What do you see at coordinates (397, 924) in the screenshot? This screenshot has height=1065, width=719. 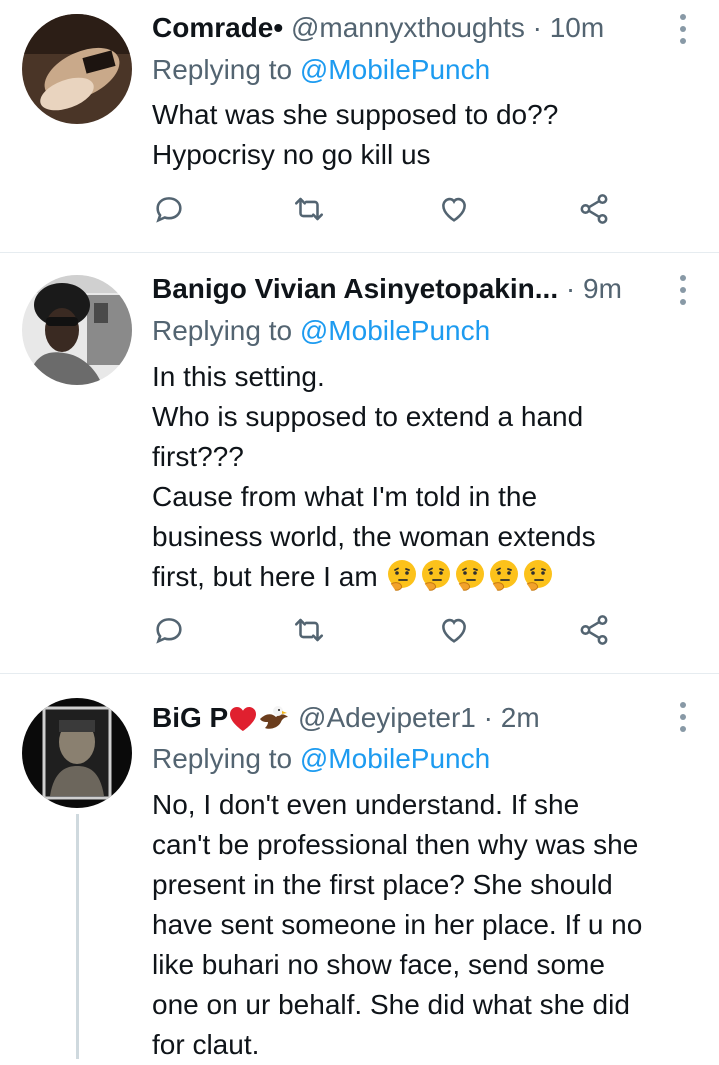 I see `text-line: have sent someone in her place. If u no` at bounding box center [397, 924].